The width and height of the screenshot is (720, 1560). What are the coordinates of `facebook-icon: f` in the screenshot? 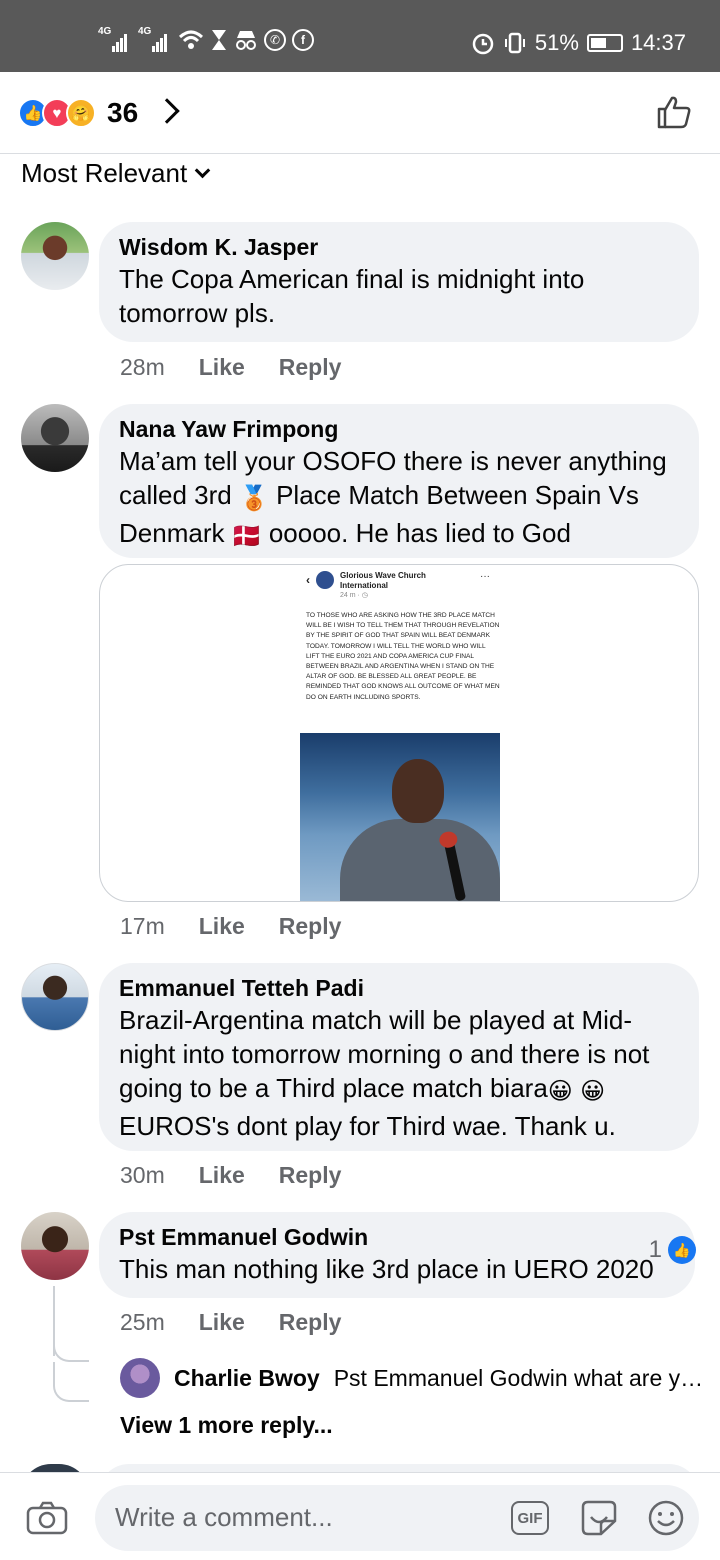 It's located at (303, 40).